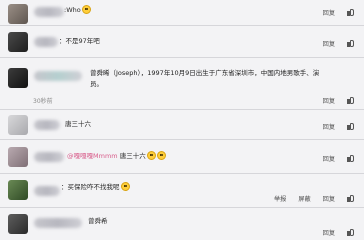  I want to click on comment-text: ：买保险咋不找我呢, so click(95, 187).